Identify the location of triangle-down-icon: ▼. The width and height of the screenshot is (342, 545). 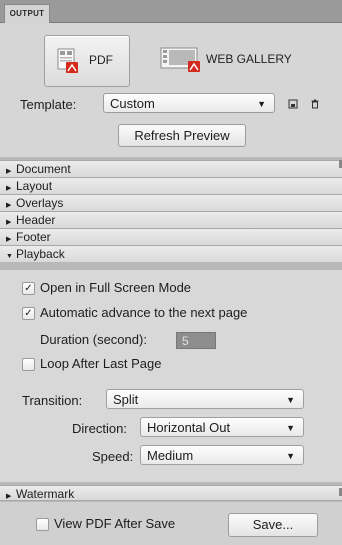
(9, 256).